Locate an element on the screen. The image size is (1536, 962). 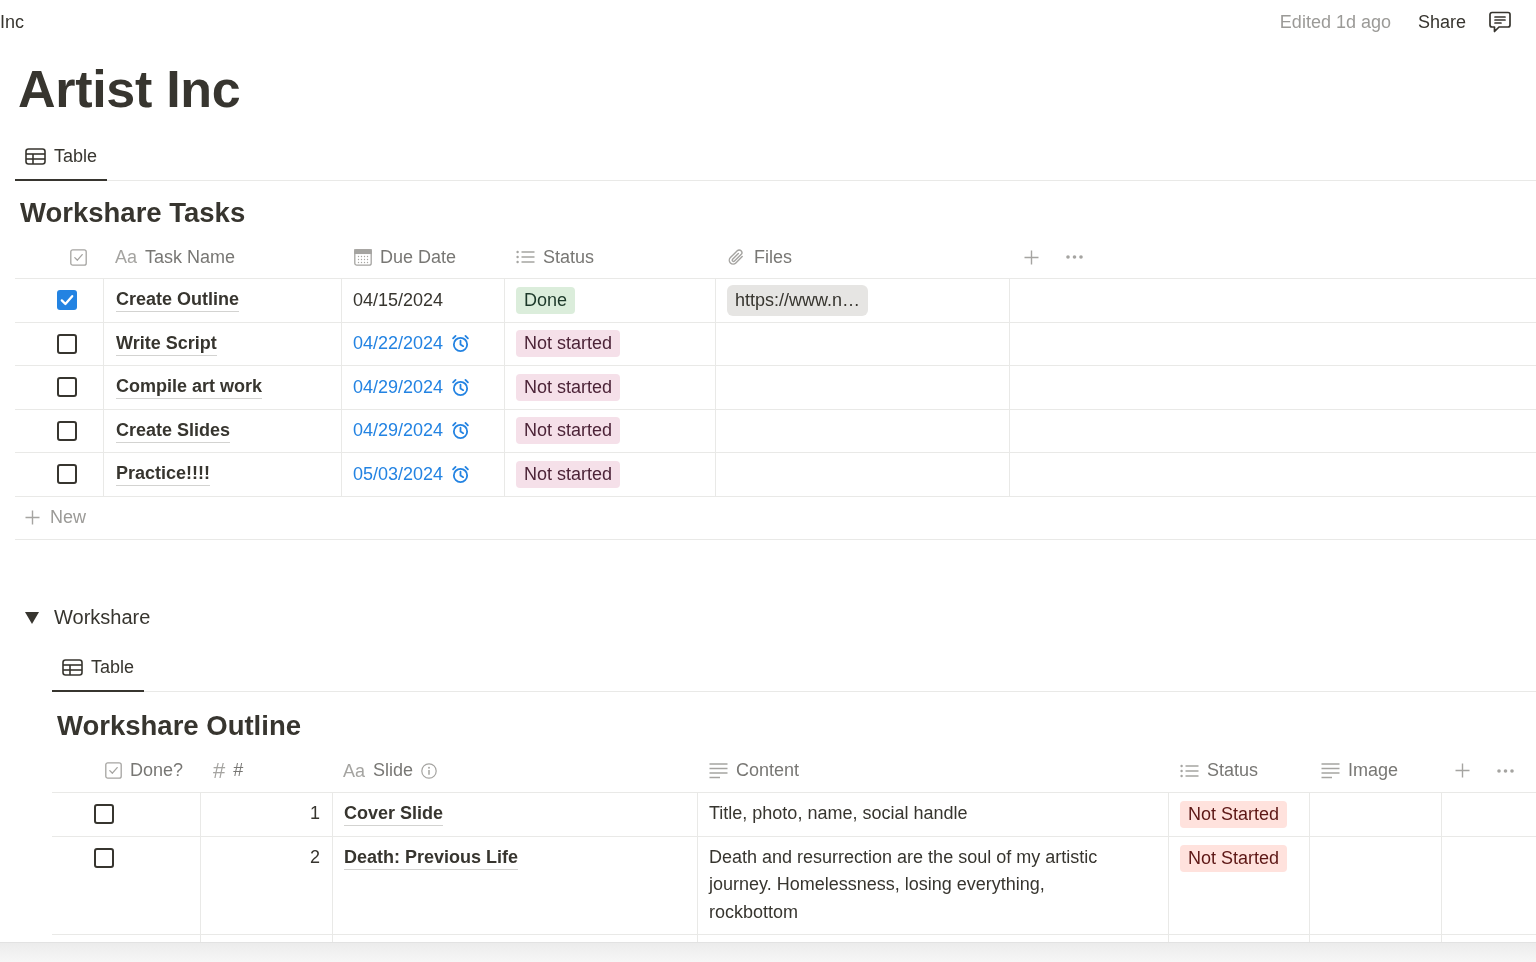
column-header: # # is located at coordinates (228, 770).